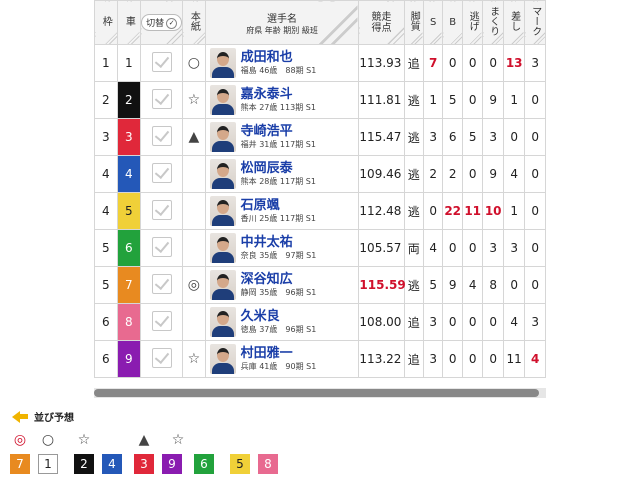 This screenshot has width=640, height=480. Describe the element at coordinates (194, 22) in the screenshot. I see `header-hon: 本紙` at that location.